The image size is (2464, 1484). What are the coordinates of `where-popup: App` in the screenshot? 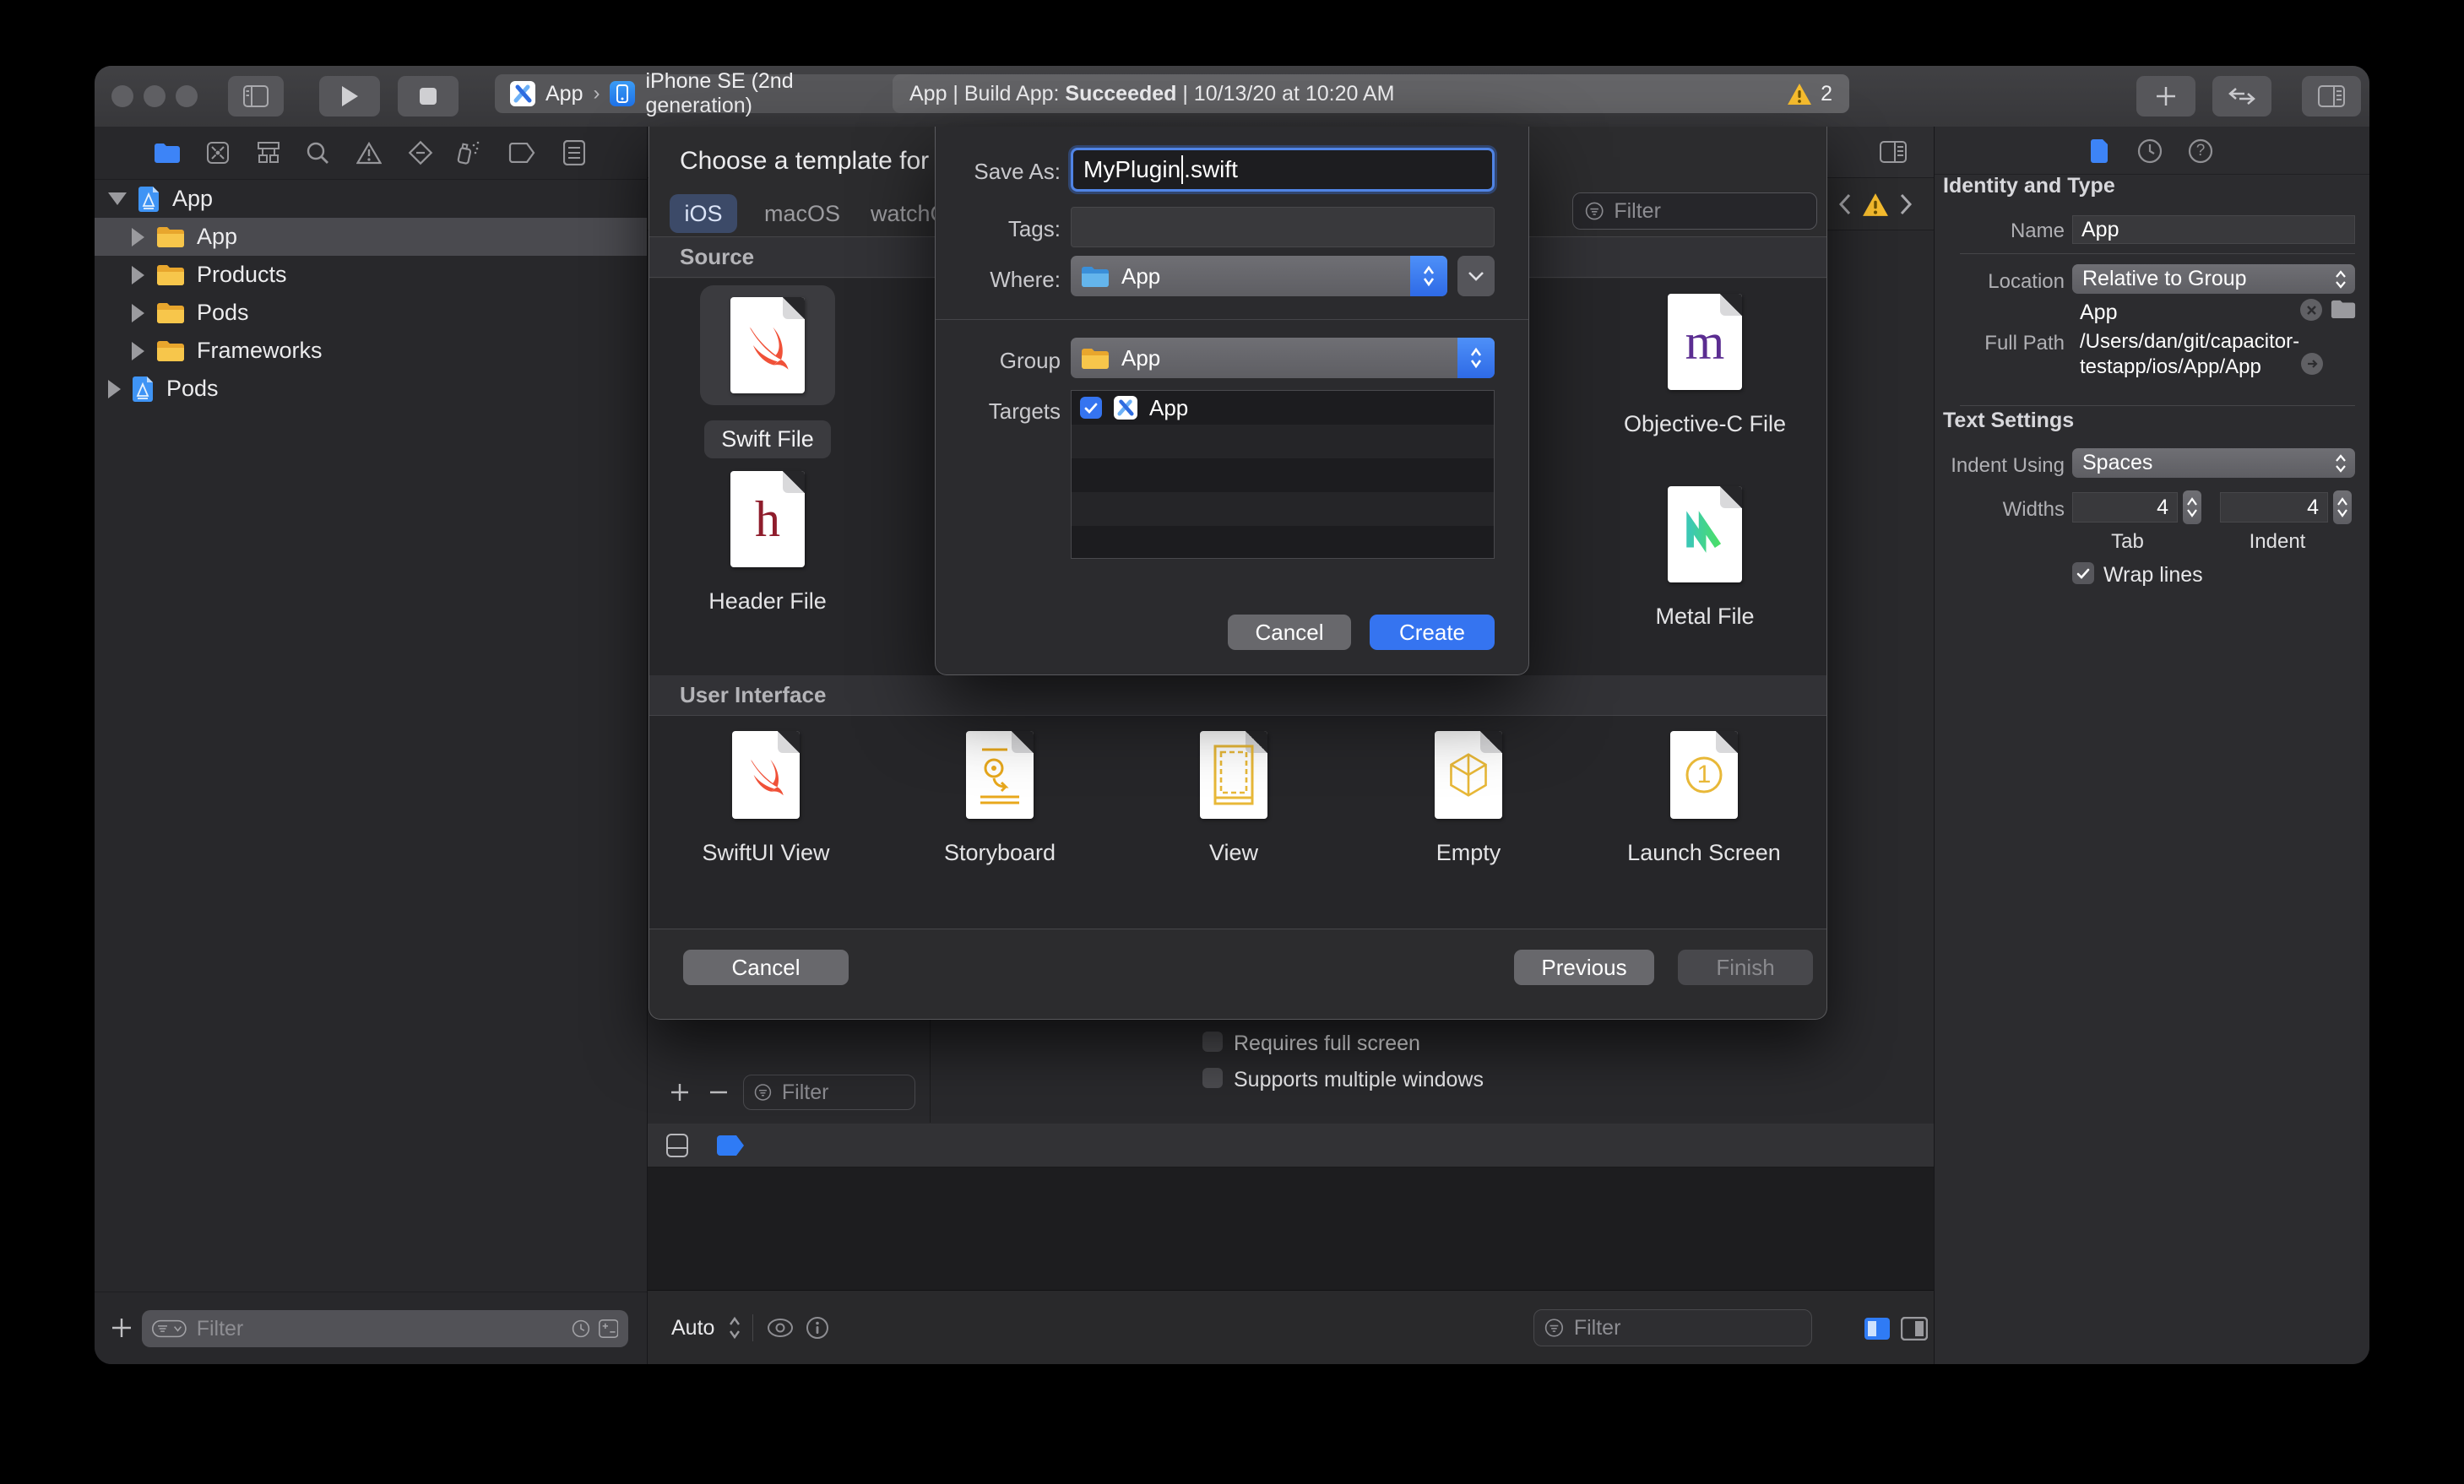 It's located at (1259, 276).